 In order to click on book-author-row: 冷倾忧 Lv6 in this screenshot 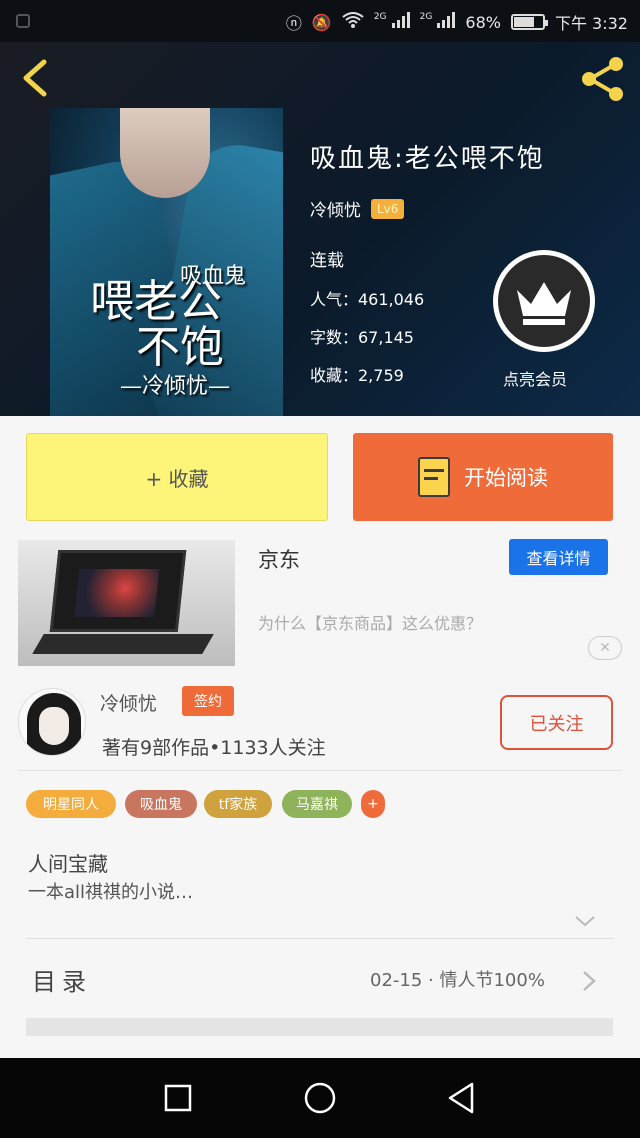, I will do `click(357, 208)`.